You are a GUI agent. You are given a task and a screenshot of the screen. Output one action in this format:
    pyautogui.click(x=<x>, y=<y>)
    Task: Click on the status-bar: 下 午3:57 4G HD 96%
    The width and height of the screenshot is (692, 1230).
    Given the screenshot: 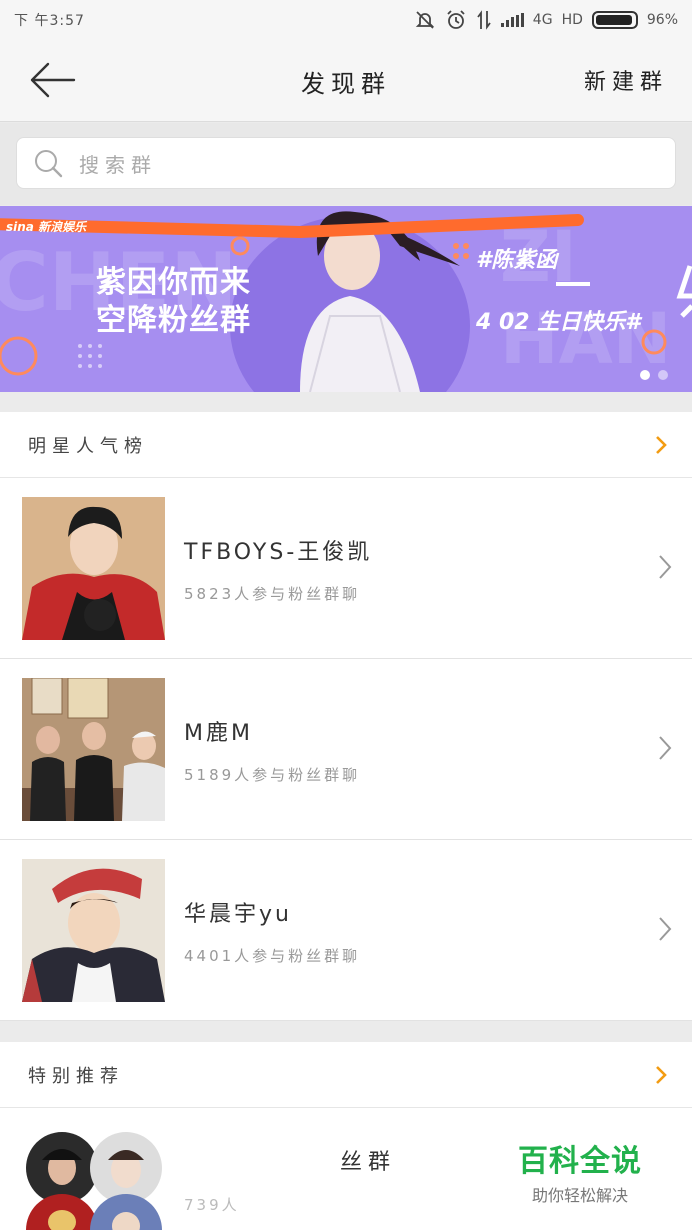 What is the action you would take?
    pyautogui.click(x=346, y=20)
    